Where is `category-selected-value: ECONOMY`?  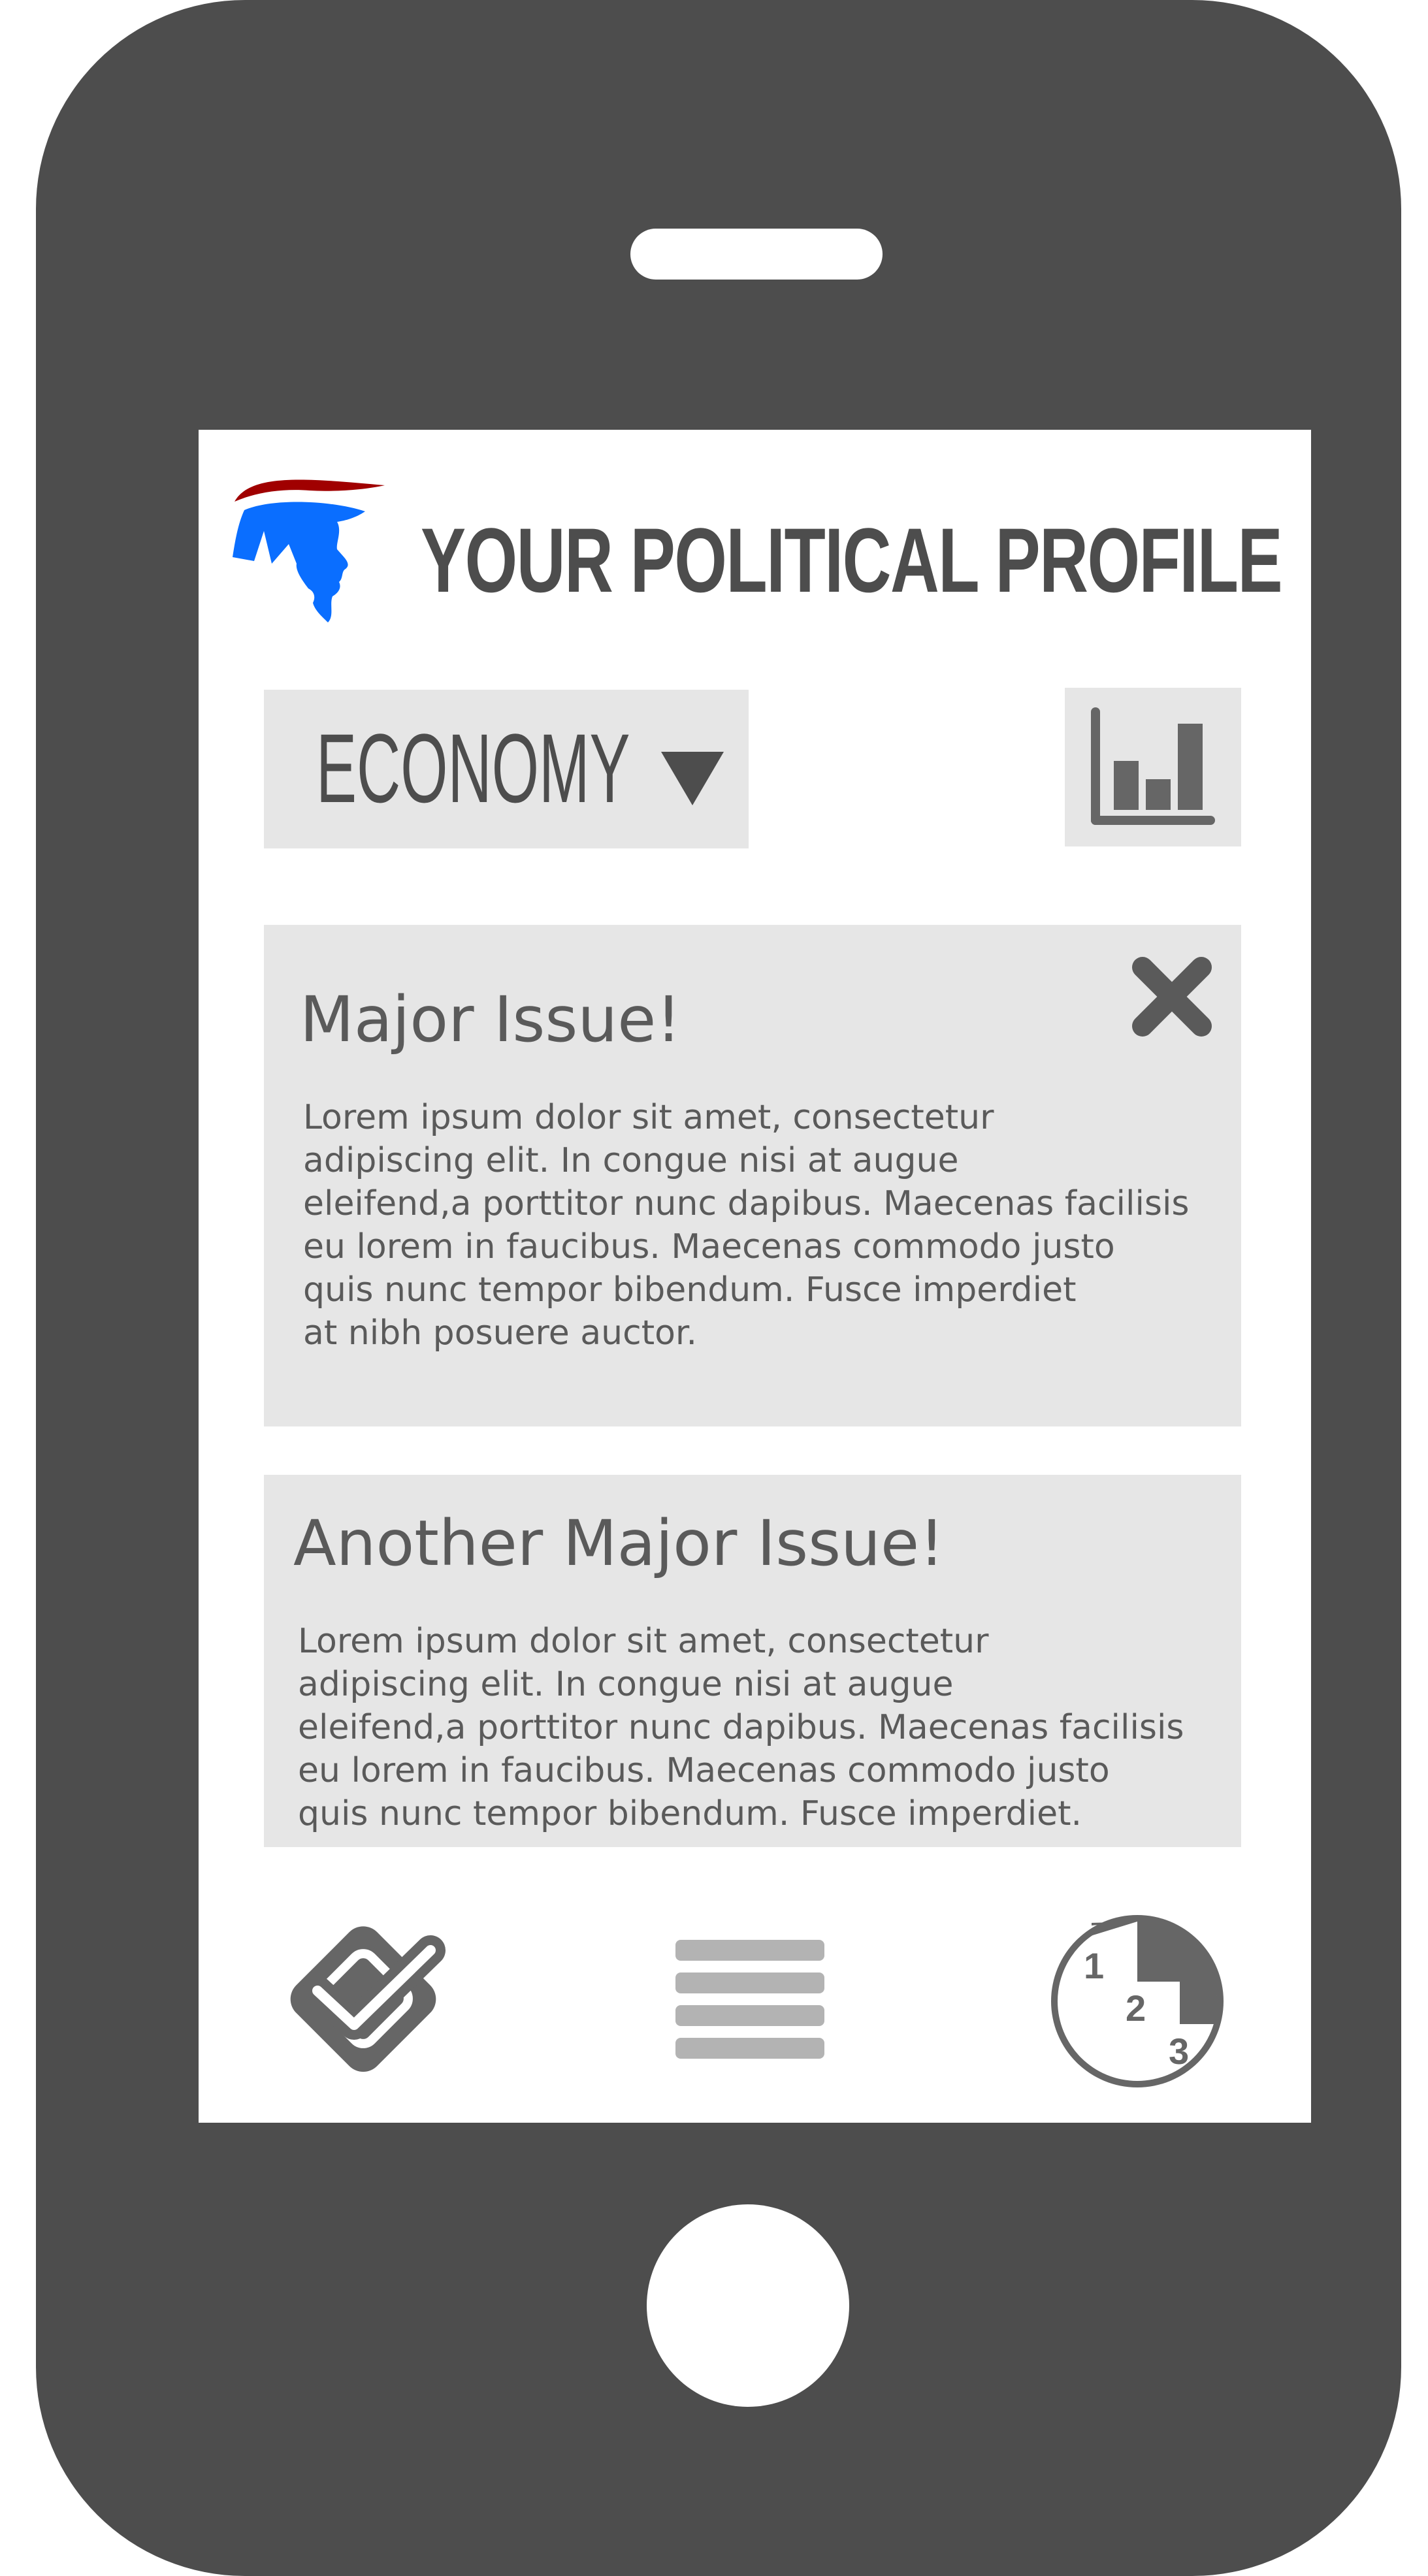
category-selected-value: ECONOMY is located at coordinates (473, 768).